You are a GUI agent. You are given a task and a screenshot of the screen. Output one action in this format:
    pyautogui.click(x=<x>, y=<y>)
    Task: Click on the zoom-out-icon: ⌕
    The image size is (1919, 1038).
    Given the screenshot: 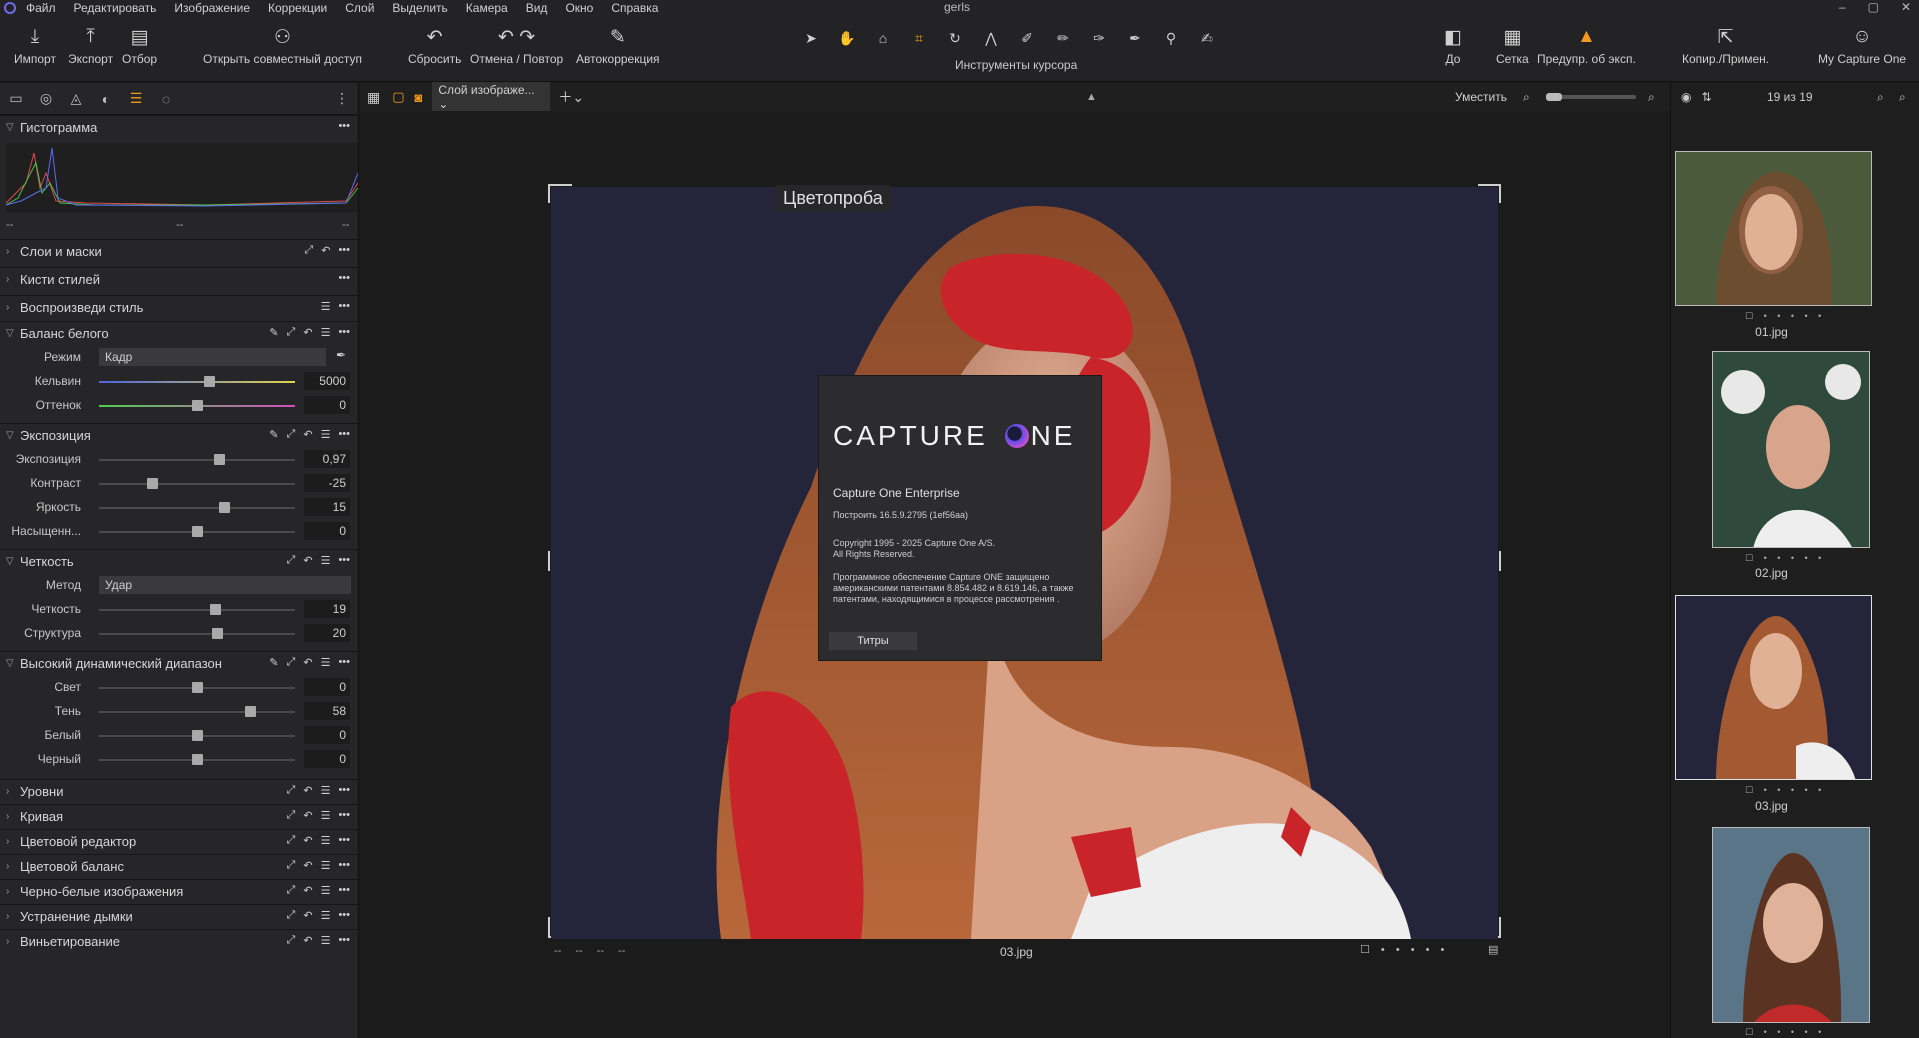 What is the action you would take?
    pyautogui.click(x=1526, y=97)
    